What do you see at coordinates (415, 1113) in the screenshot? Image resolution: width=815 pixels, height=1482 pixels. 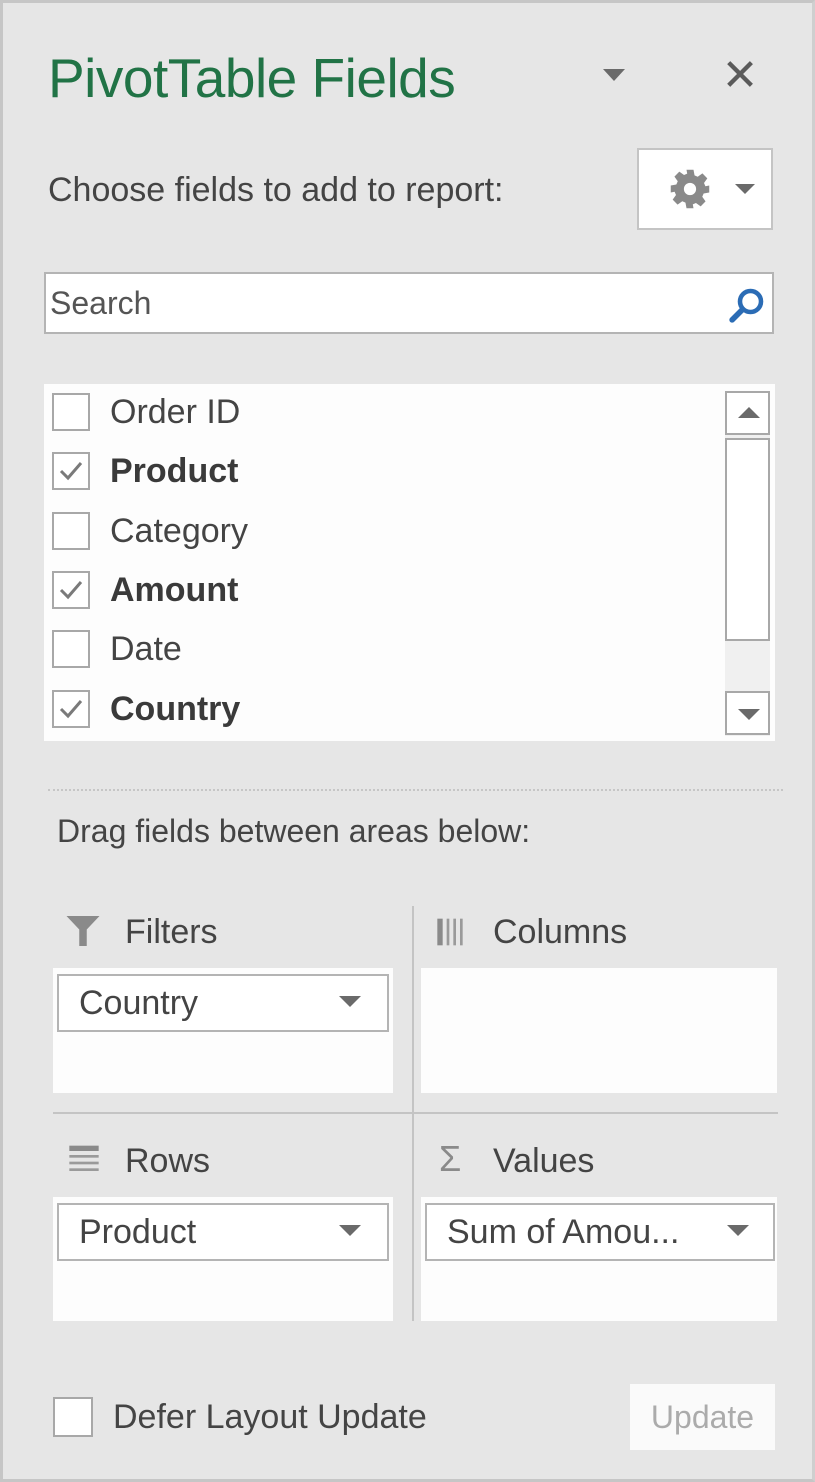 I see `area-horizontal-separator` at bounding box center [415, 1113].